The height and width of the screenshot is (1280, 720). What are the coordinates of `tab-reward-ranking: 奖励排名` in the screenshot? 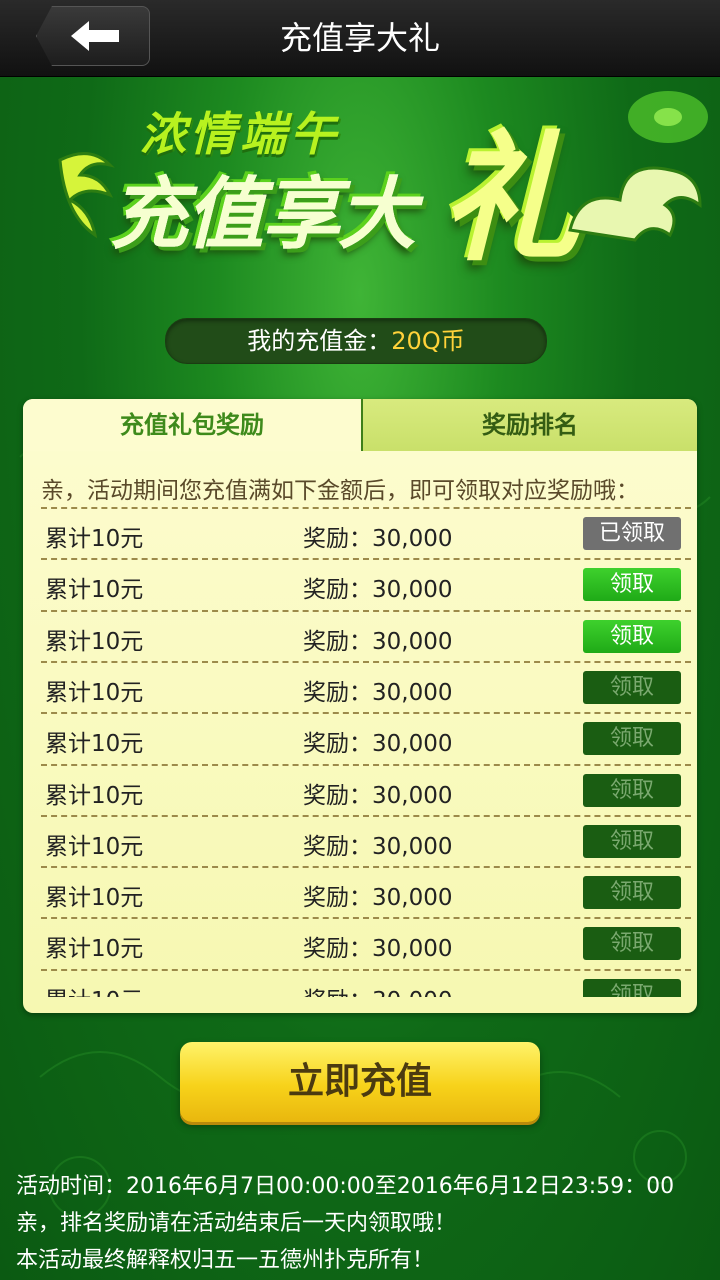 It's located at (530, 425).